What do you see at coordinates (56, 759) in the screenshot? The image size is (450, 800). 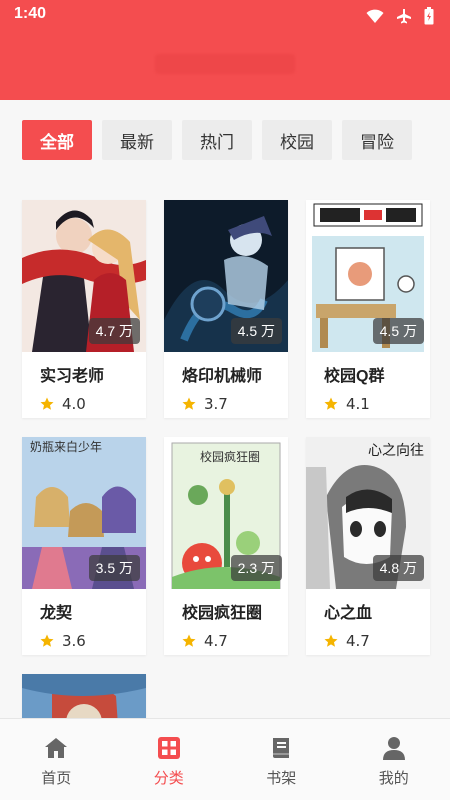 I see `nav-home: 首页` at bounding box center [56, 759].